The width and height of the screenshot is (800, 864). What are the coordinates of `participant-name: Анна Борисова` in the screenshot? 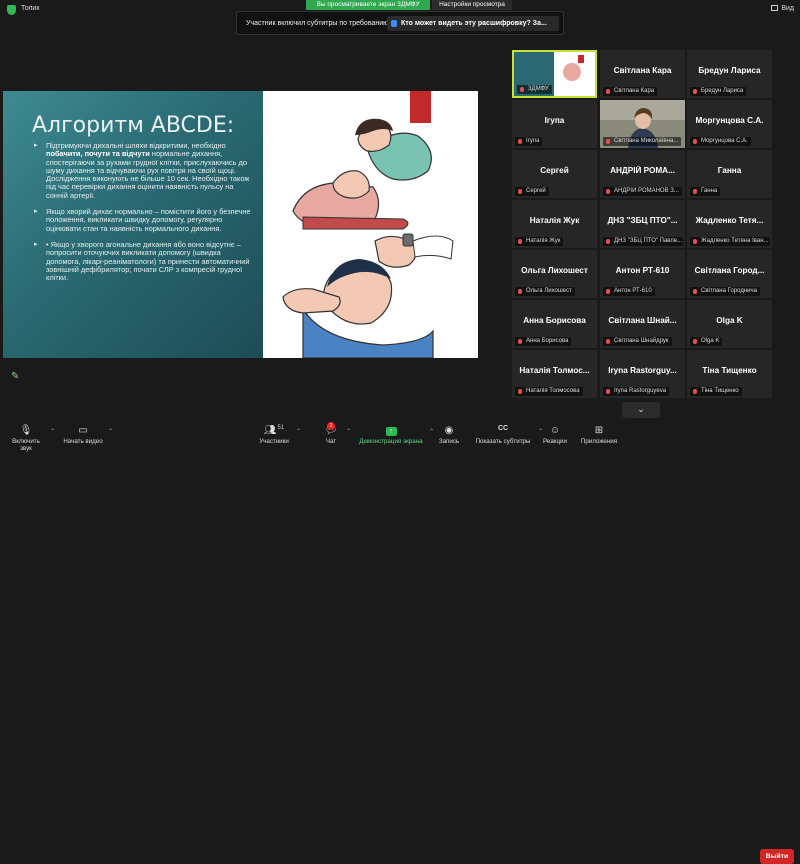 It's located at (554, 320).